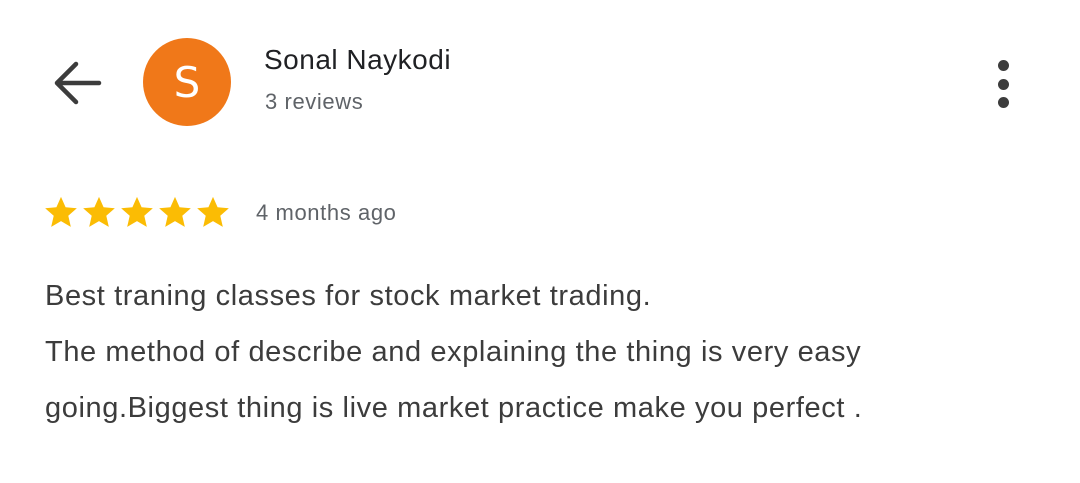 This screenshot has width=1080, height=483. I want to click on user-name: Sonal Naykodi, so click(357, 60).